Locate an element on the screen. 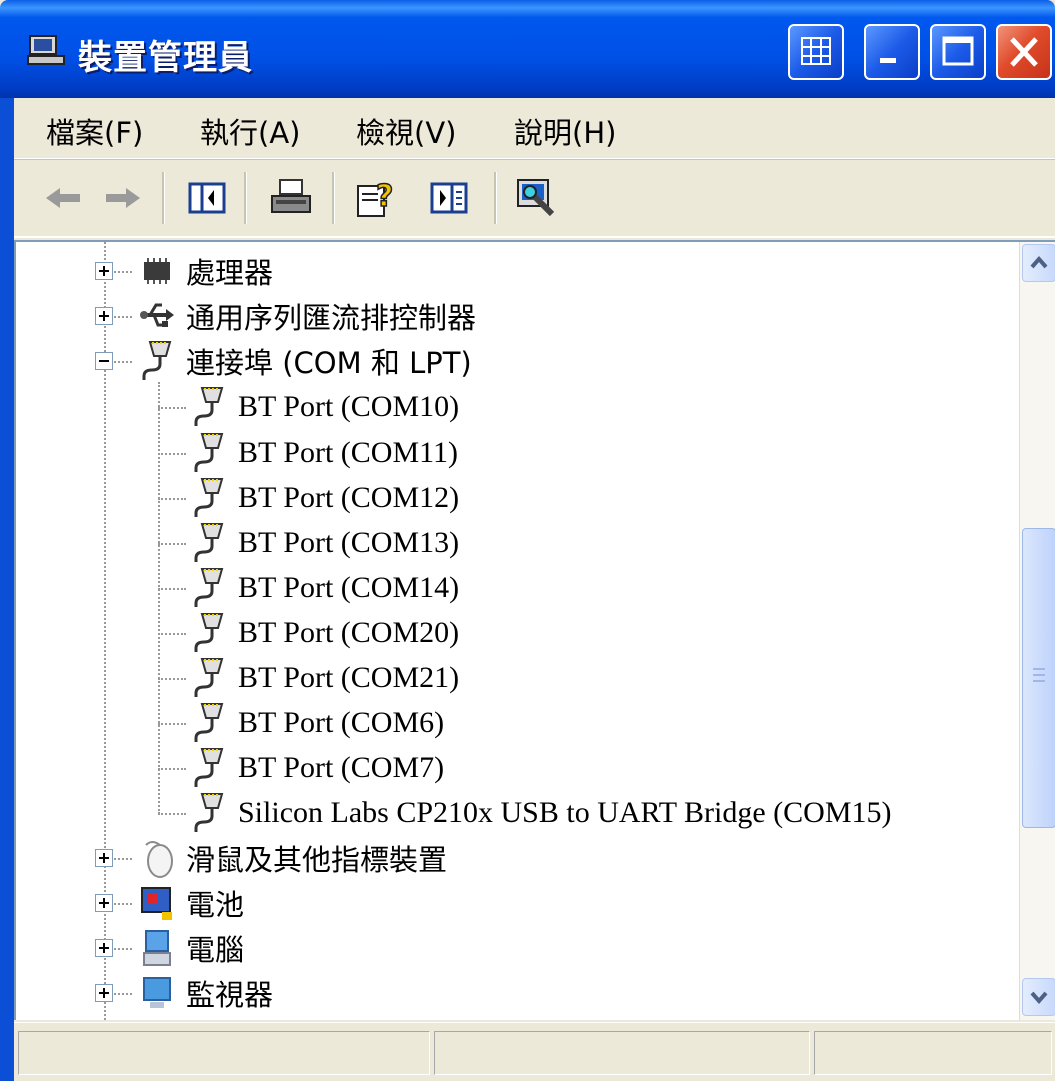  port-label: BT Port (COM7) is located at coordinates (341, 767).